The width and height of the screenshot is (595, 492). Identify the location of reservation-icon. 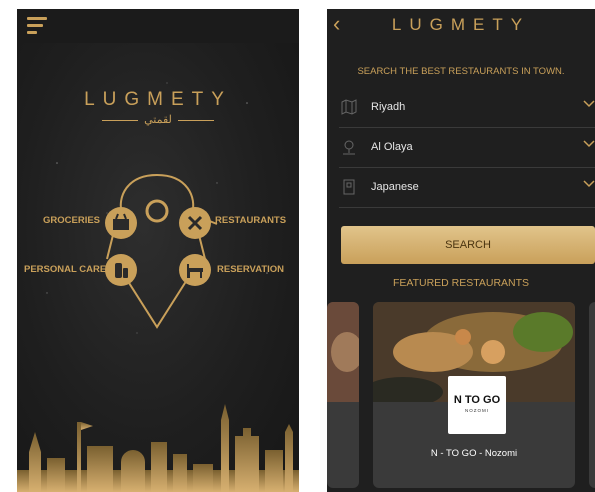
(195, 270).